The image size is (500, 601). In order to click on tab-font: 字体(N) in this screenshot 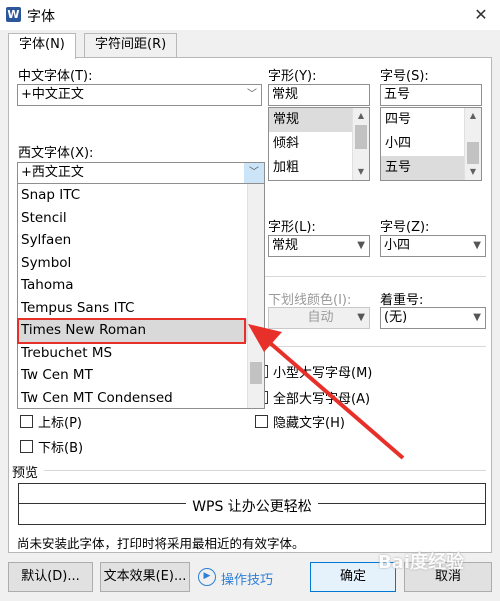, I will do `click(42, 46)`.